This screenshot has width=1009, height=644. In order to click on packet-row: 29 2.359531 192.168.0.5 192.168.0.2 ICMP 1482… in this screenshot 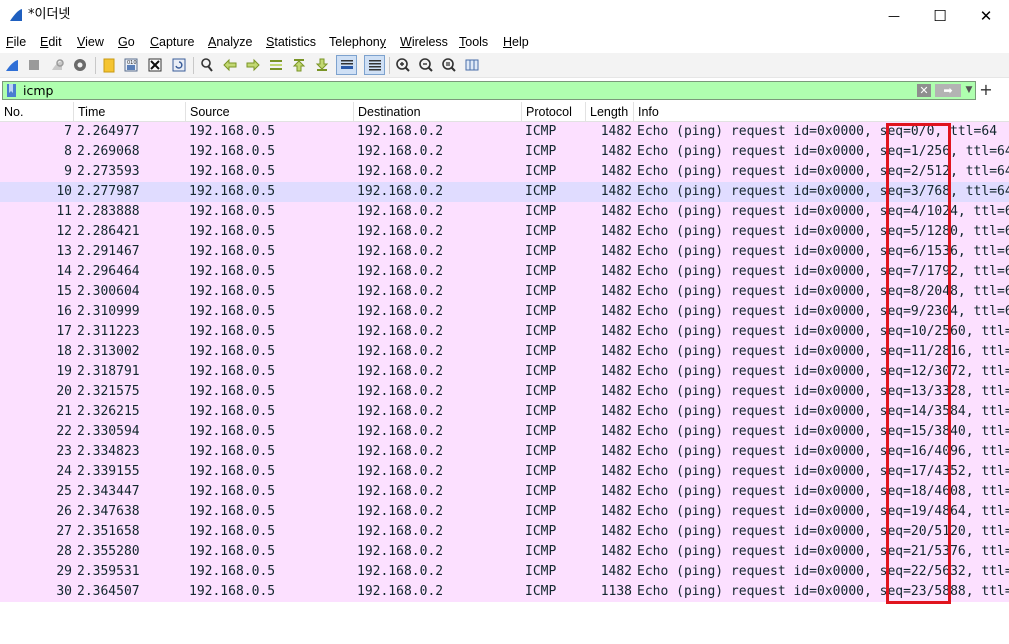, I will do `click(504, 572)`.